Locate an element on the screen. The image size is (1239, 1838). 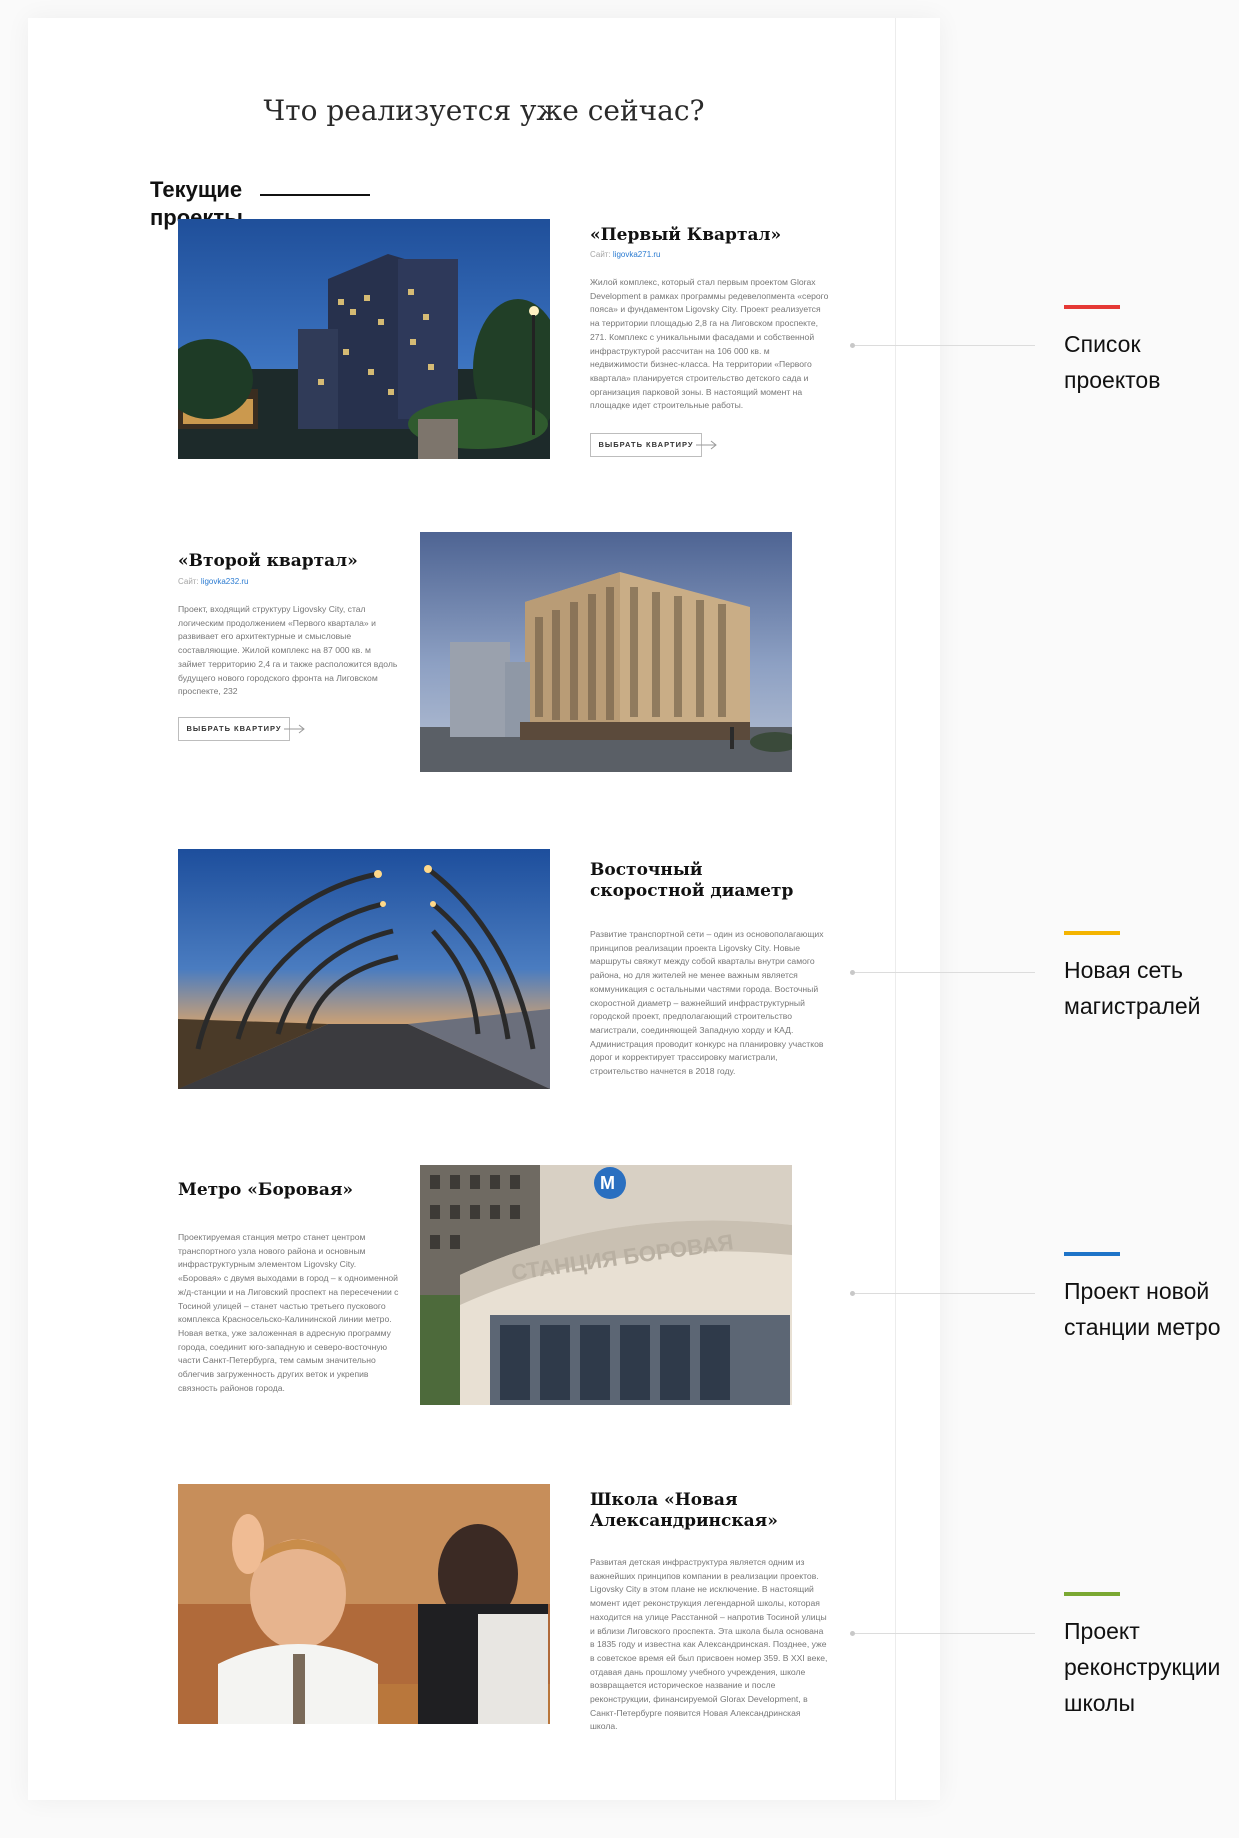
annotation-label: Проект новой станции метро is located at coordinates (1142, 1309).